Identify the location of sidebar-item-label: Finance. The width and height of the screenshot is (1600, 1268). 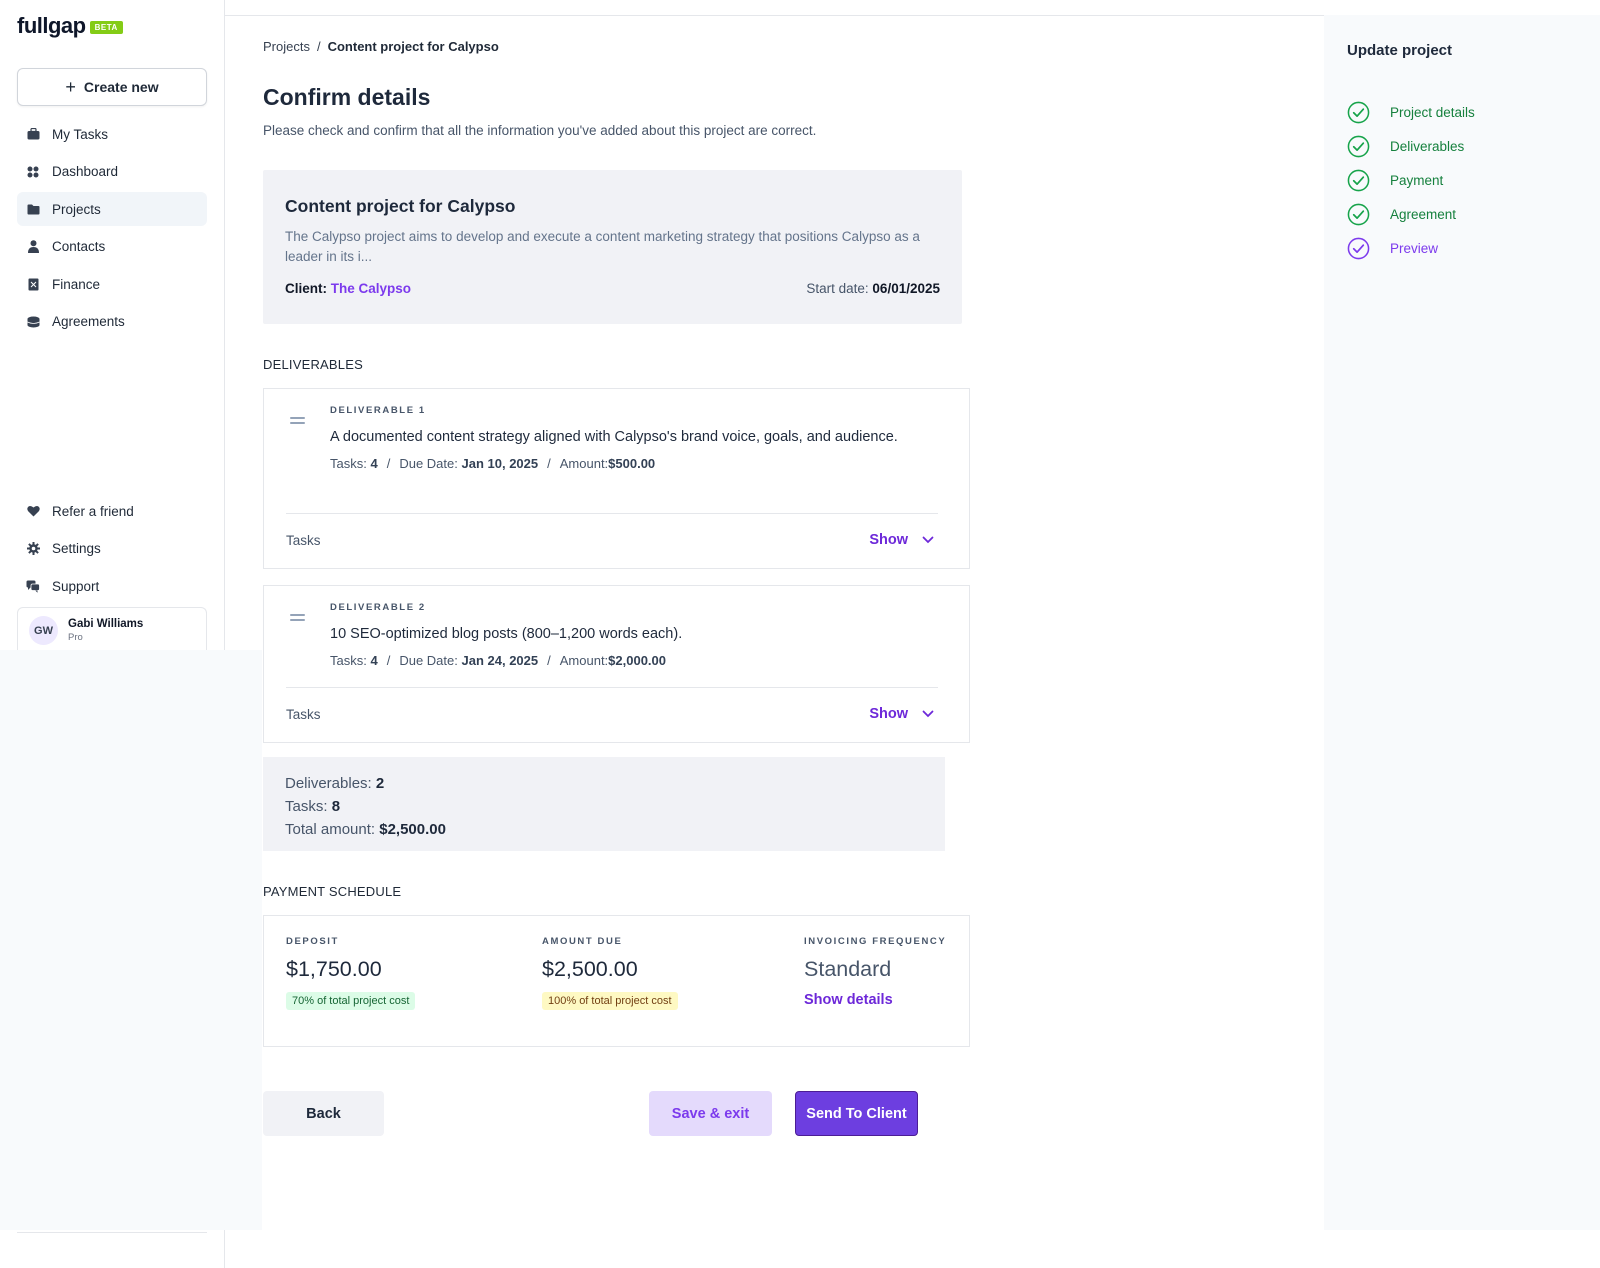
(76, 284).